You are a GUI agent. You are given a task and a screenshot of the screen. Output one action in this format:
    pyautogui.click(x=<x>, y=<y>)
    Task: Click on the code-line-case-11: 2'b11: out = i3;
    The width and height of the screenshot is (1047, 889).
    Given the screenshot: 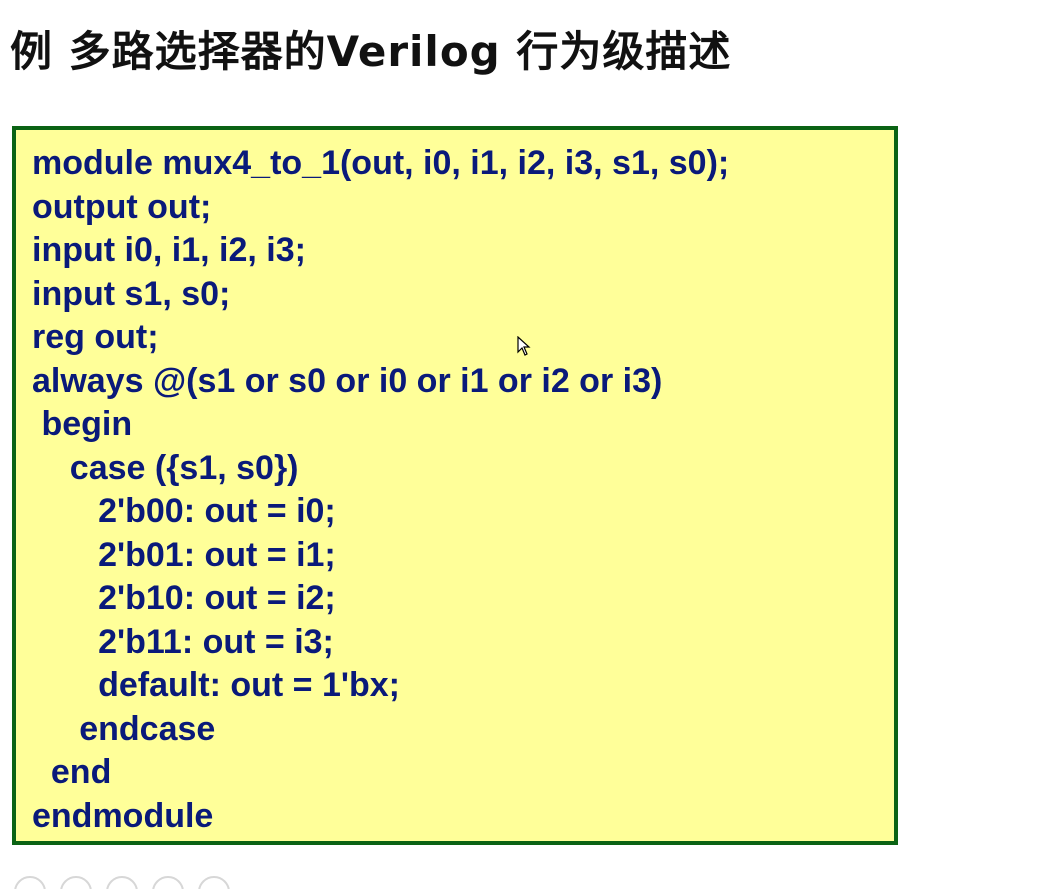 What is the action you would take?
    pyautogui.click(x=183, y=641)
    